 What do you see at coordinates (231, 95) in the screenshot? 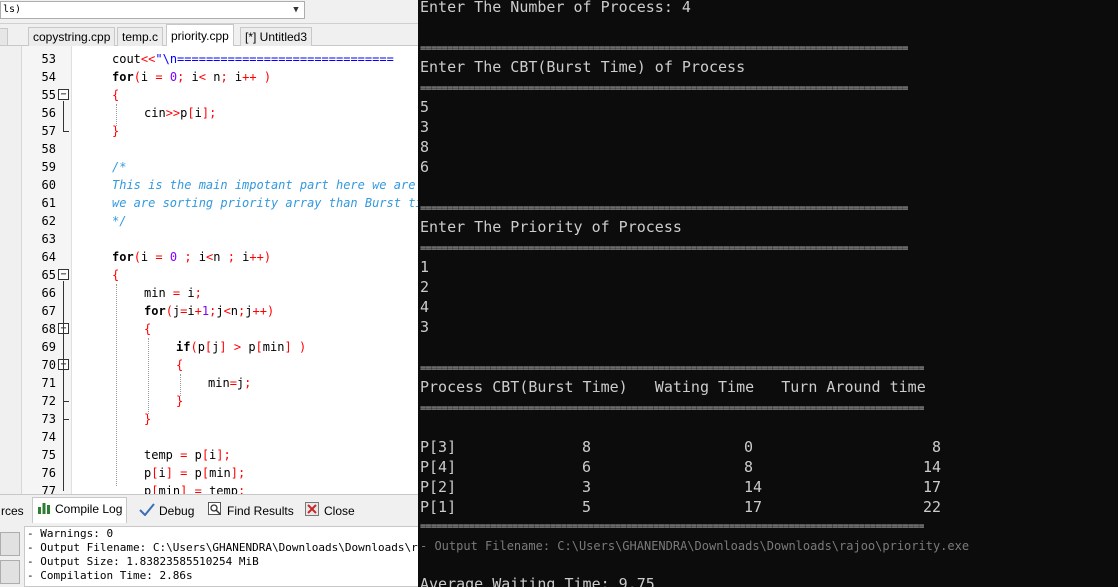
I see `code-line: 55− {` at bounding box center [231, 95].